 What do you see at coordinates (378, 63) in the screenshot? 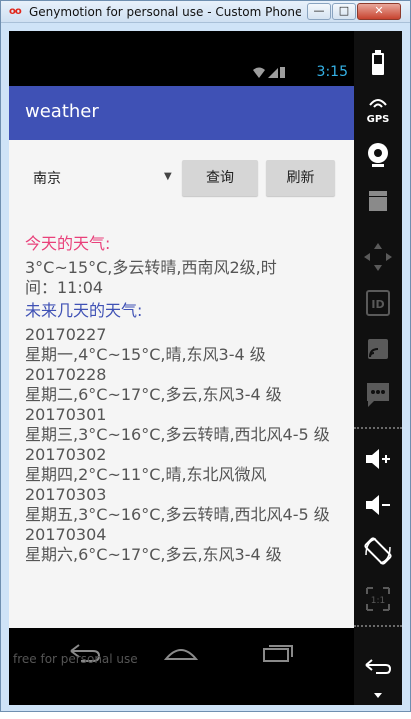
I see `battery-icon` at bounding box center [378, 63].